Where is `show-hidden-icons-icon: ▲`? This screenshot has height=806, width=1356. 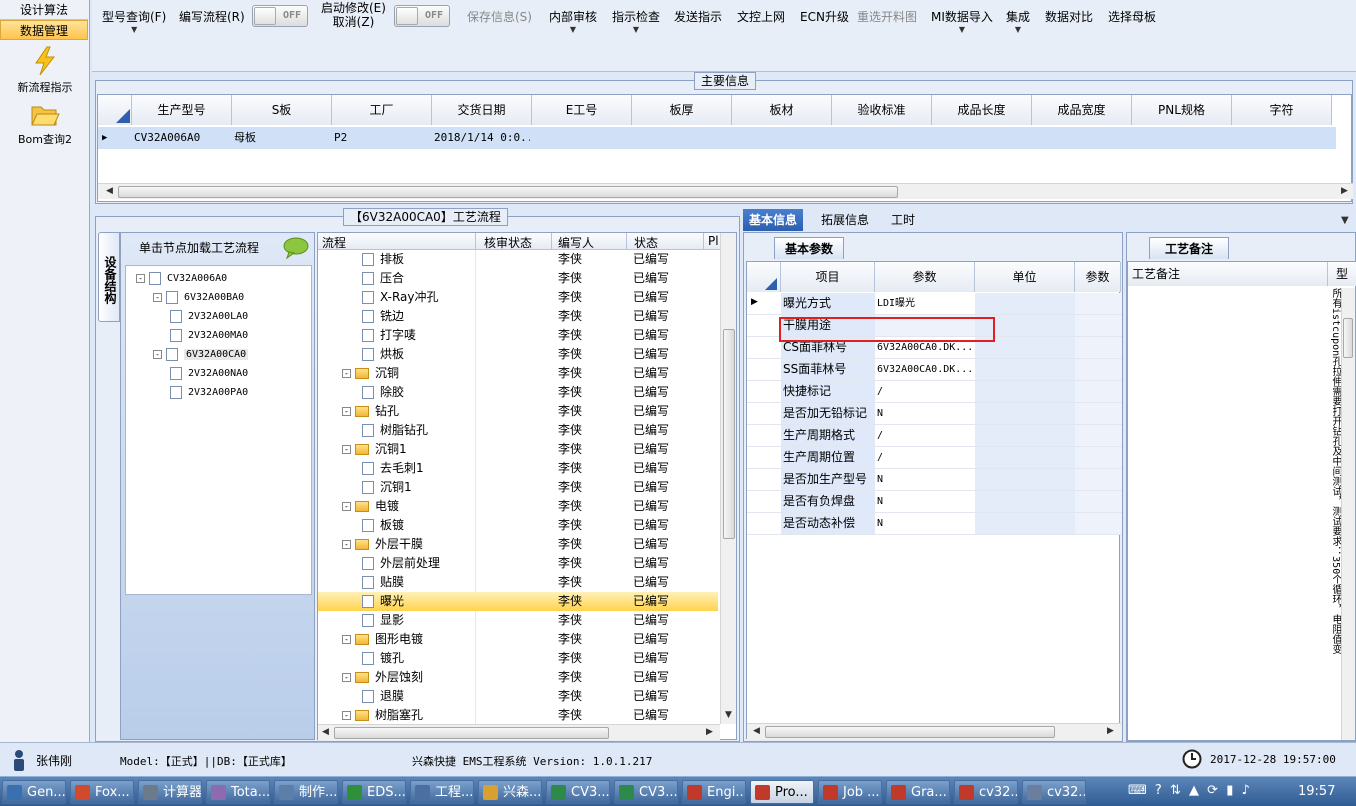
show-hidden-icons-icon: ▲ is located at coordinates (1194, 790).